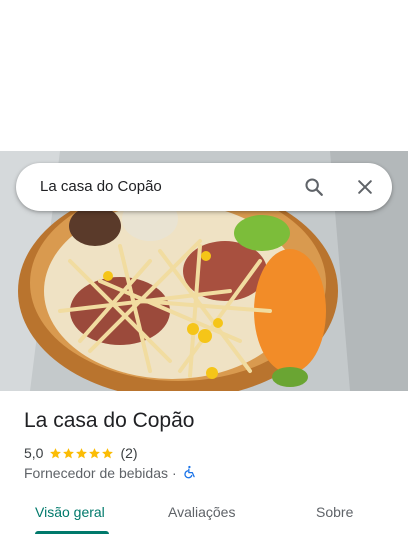  I want to click on search-icon, so click(314, 187).